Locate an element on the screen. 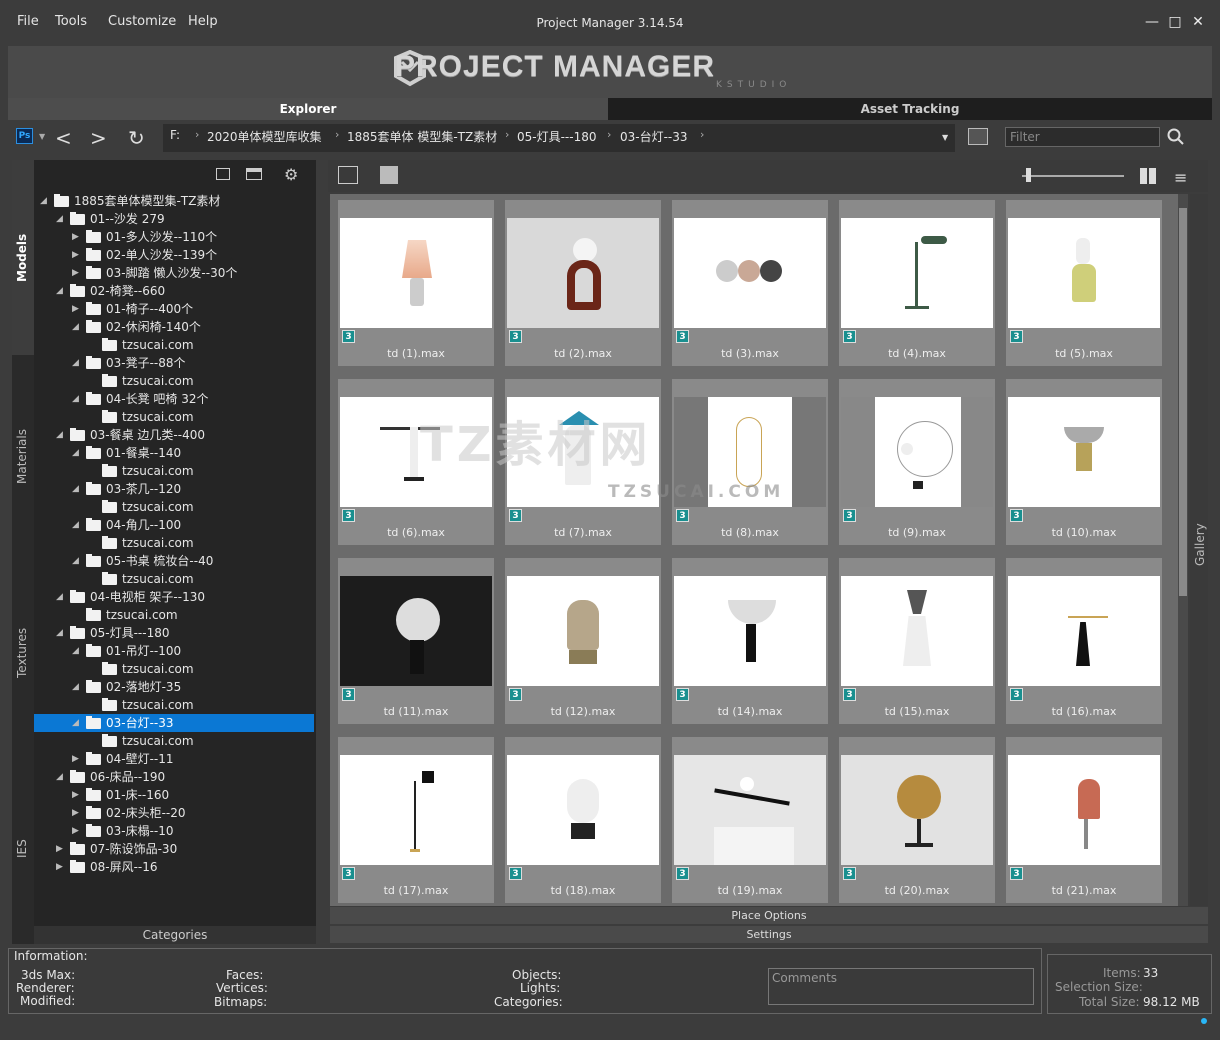  tree-item: ◢ 1885套单体模型集-TZ素材 is located at coordinates (174, 201).